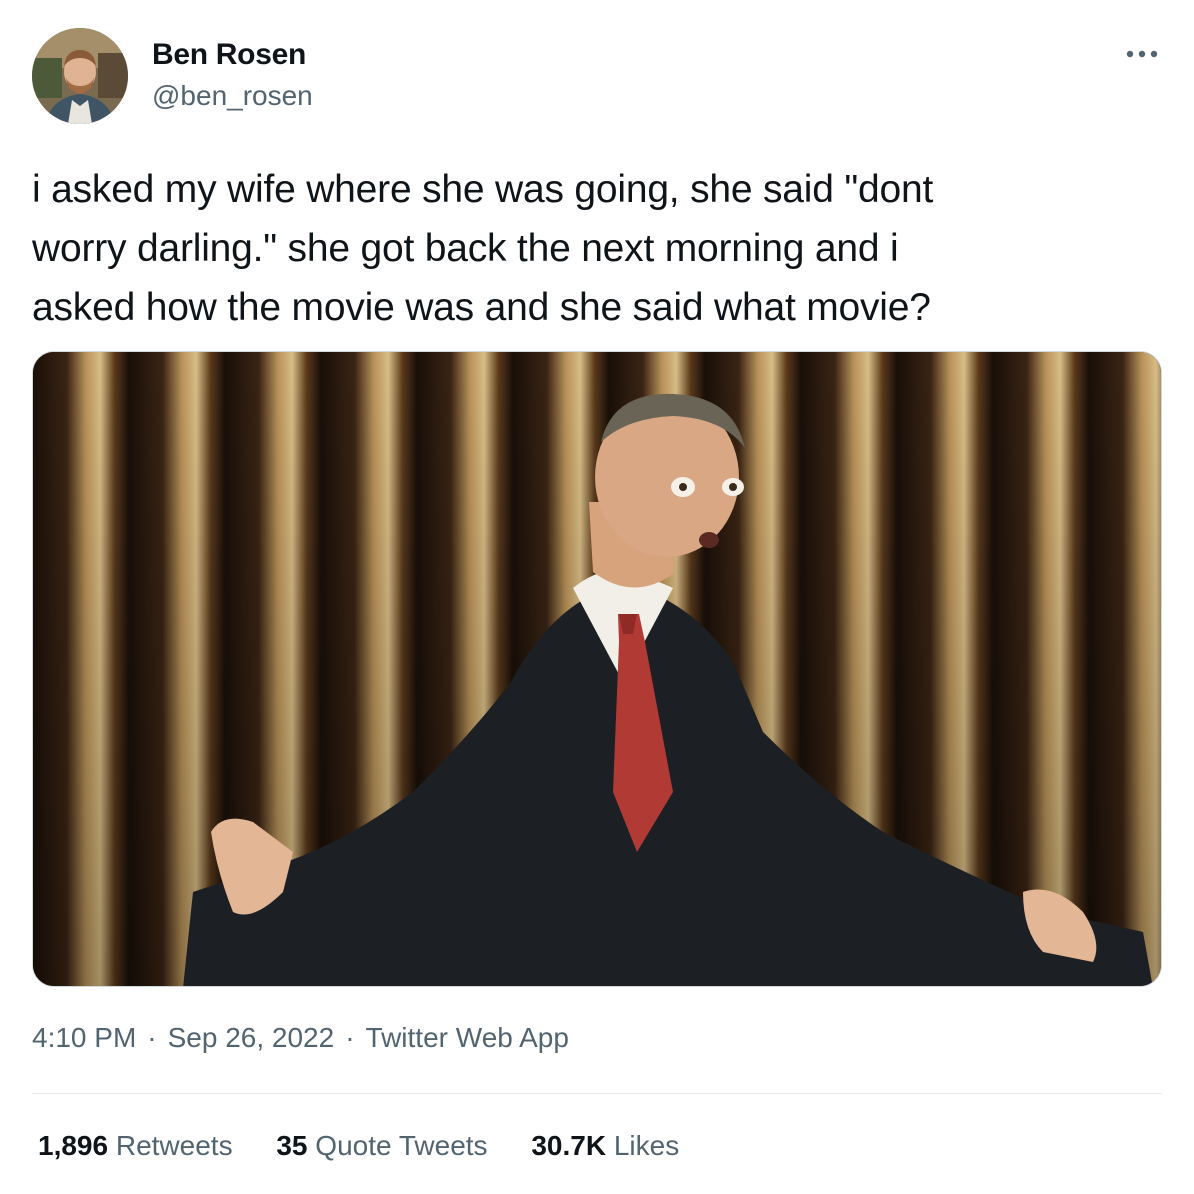 This screenshot has width=1194, height=1194. What do you see at coordinates (569, 1145) in the screenshot?
I see `likes-count: 30.7K` at bounding box center [569, 1145].